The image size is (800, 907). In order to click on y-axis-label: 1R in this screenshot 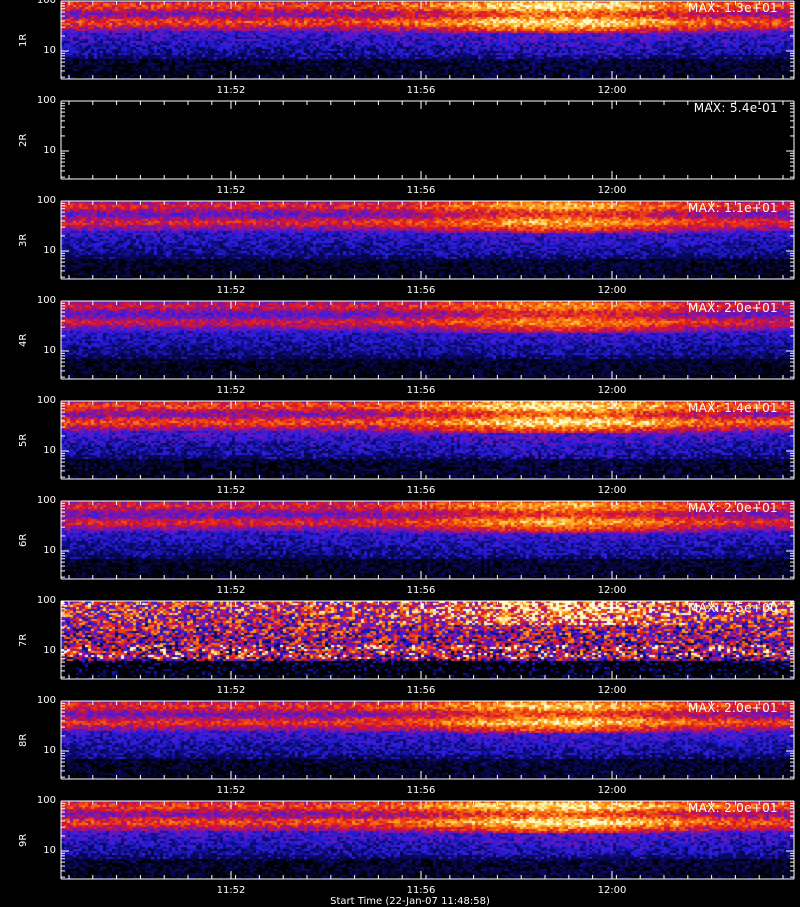, I will do `click(23, 40)`.